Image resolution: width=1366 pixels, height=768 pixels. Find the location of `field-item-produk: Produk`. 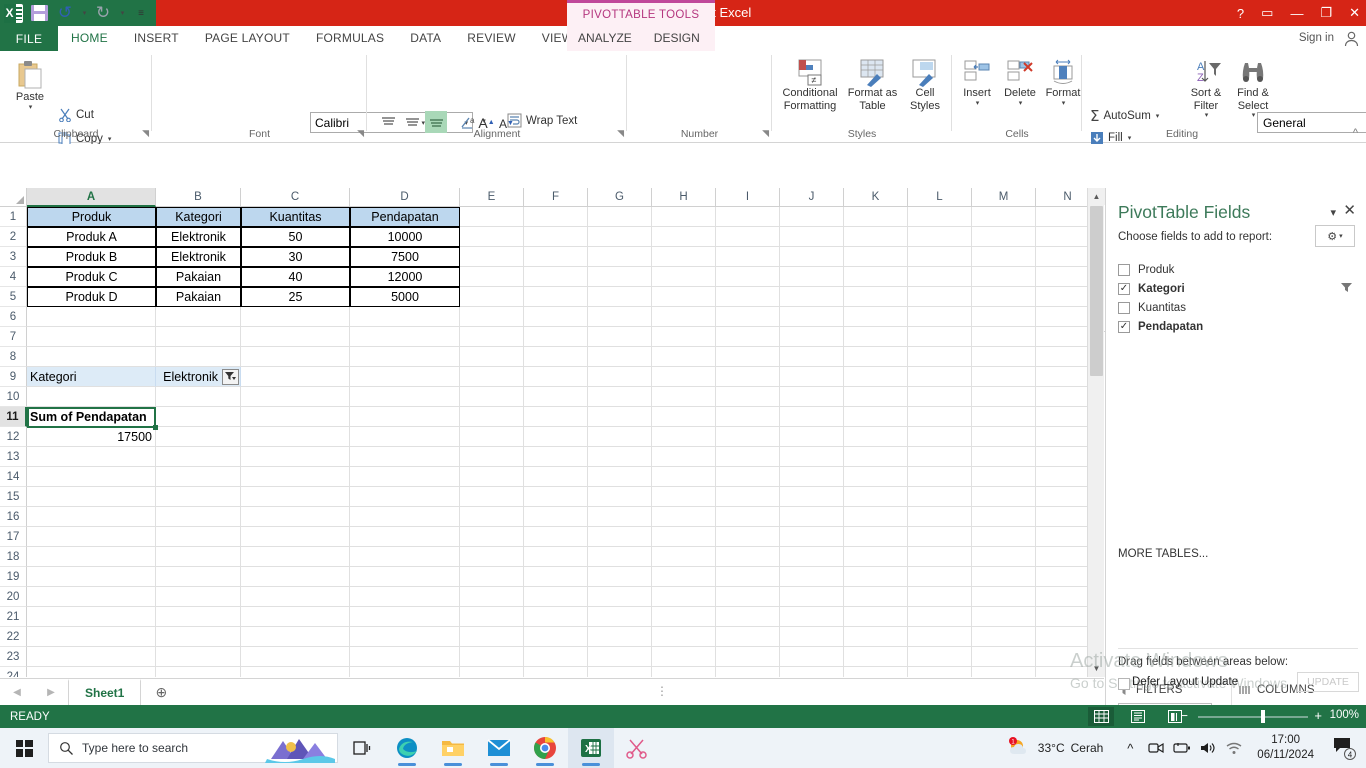

field-item-produk: Produk is located at coordinates (1237, 269).